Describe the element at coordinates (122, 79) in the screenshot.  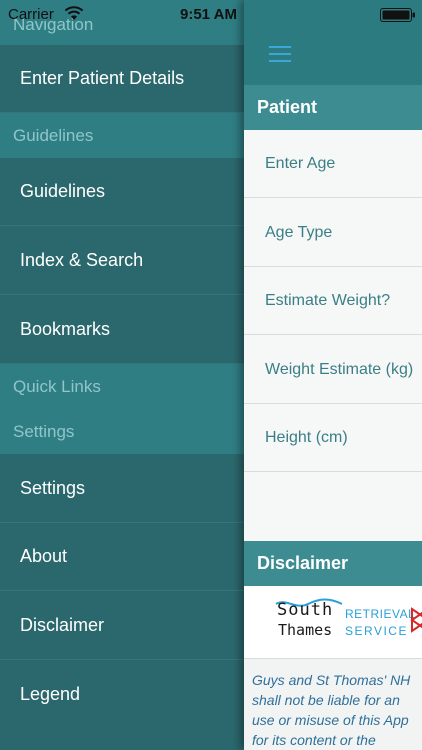
I see `menu-item-enter-patient-details: Enter Patient Details` at that location.